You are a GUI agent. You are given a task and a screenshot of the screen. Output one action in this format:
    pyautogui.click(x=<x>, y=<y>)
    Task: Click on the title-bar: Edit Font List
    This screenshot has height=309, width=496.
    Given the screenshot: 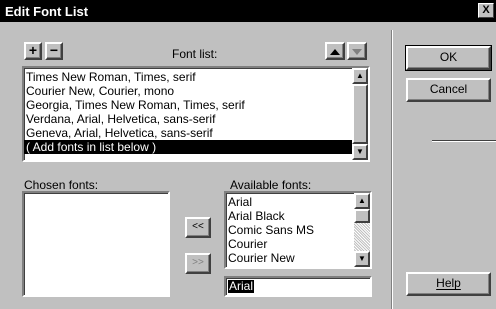 What is the action you would take?
    pyautogui.click(x=248, y=11)
    